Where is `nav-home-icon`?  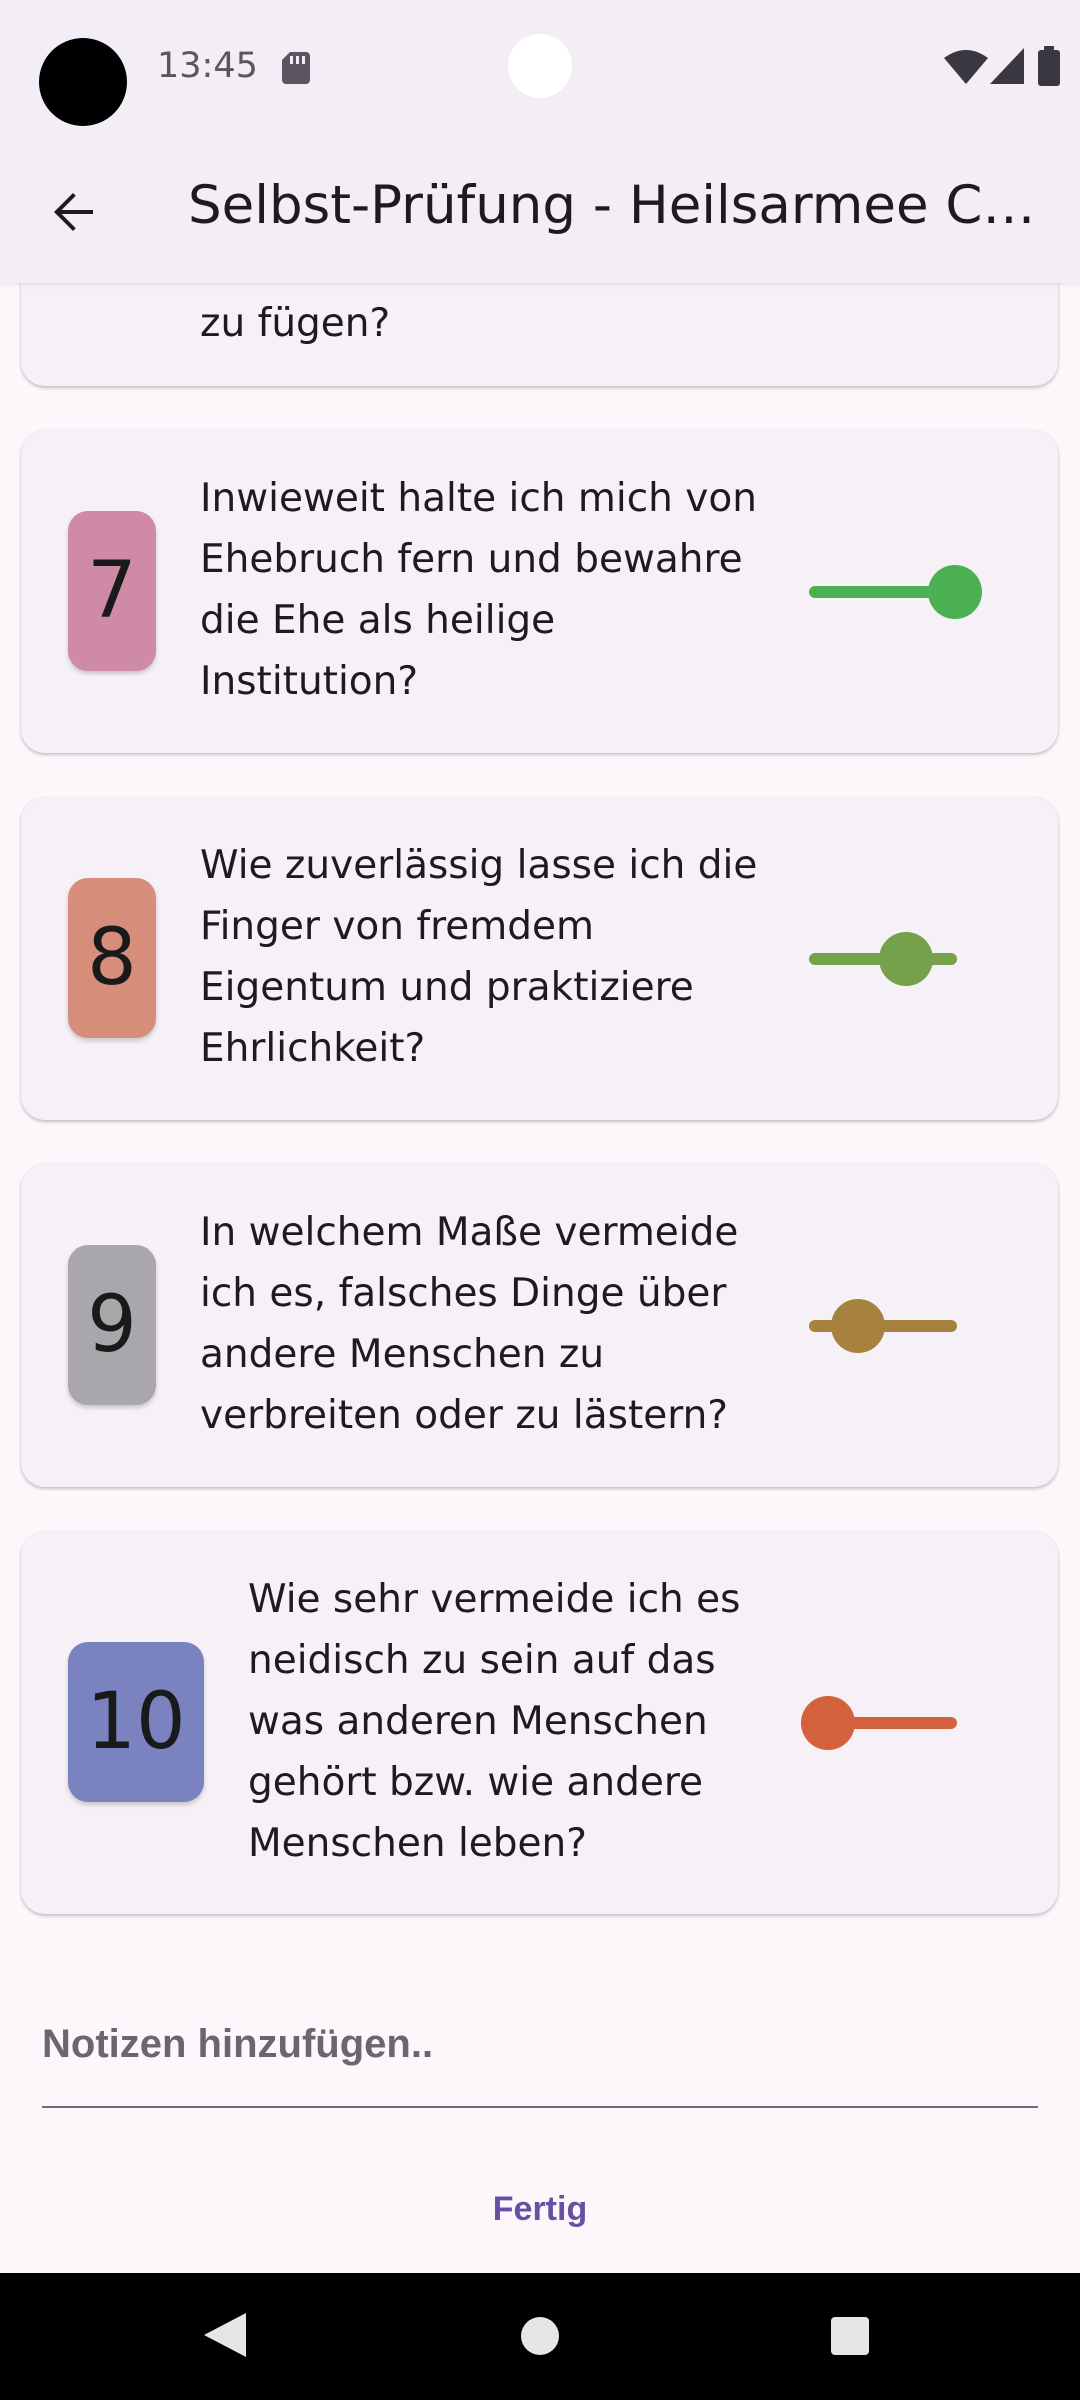 nav-home-icon is located at coordinates (540, 2336).